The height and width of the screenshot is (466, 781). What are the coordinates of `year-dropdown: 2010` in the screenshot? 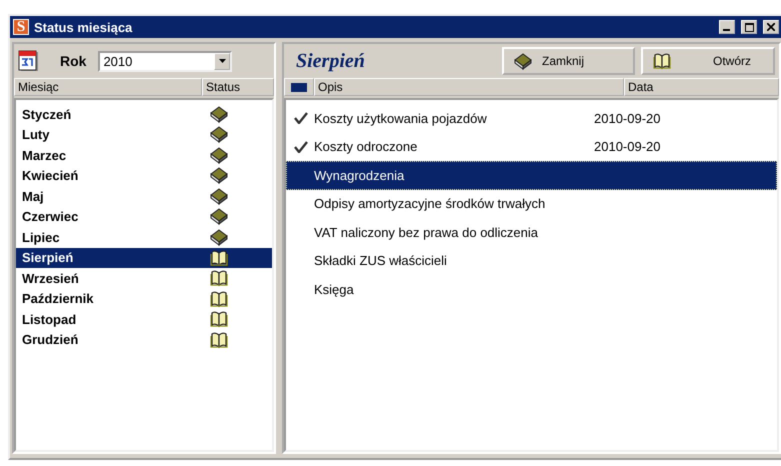 It's located at (165, 61).